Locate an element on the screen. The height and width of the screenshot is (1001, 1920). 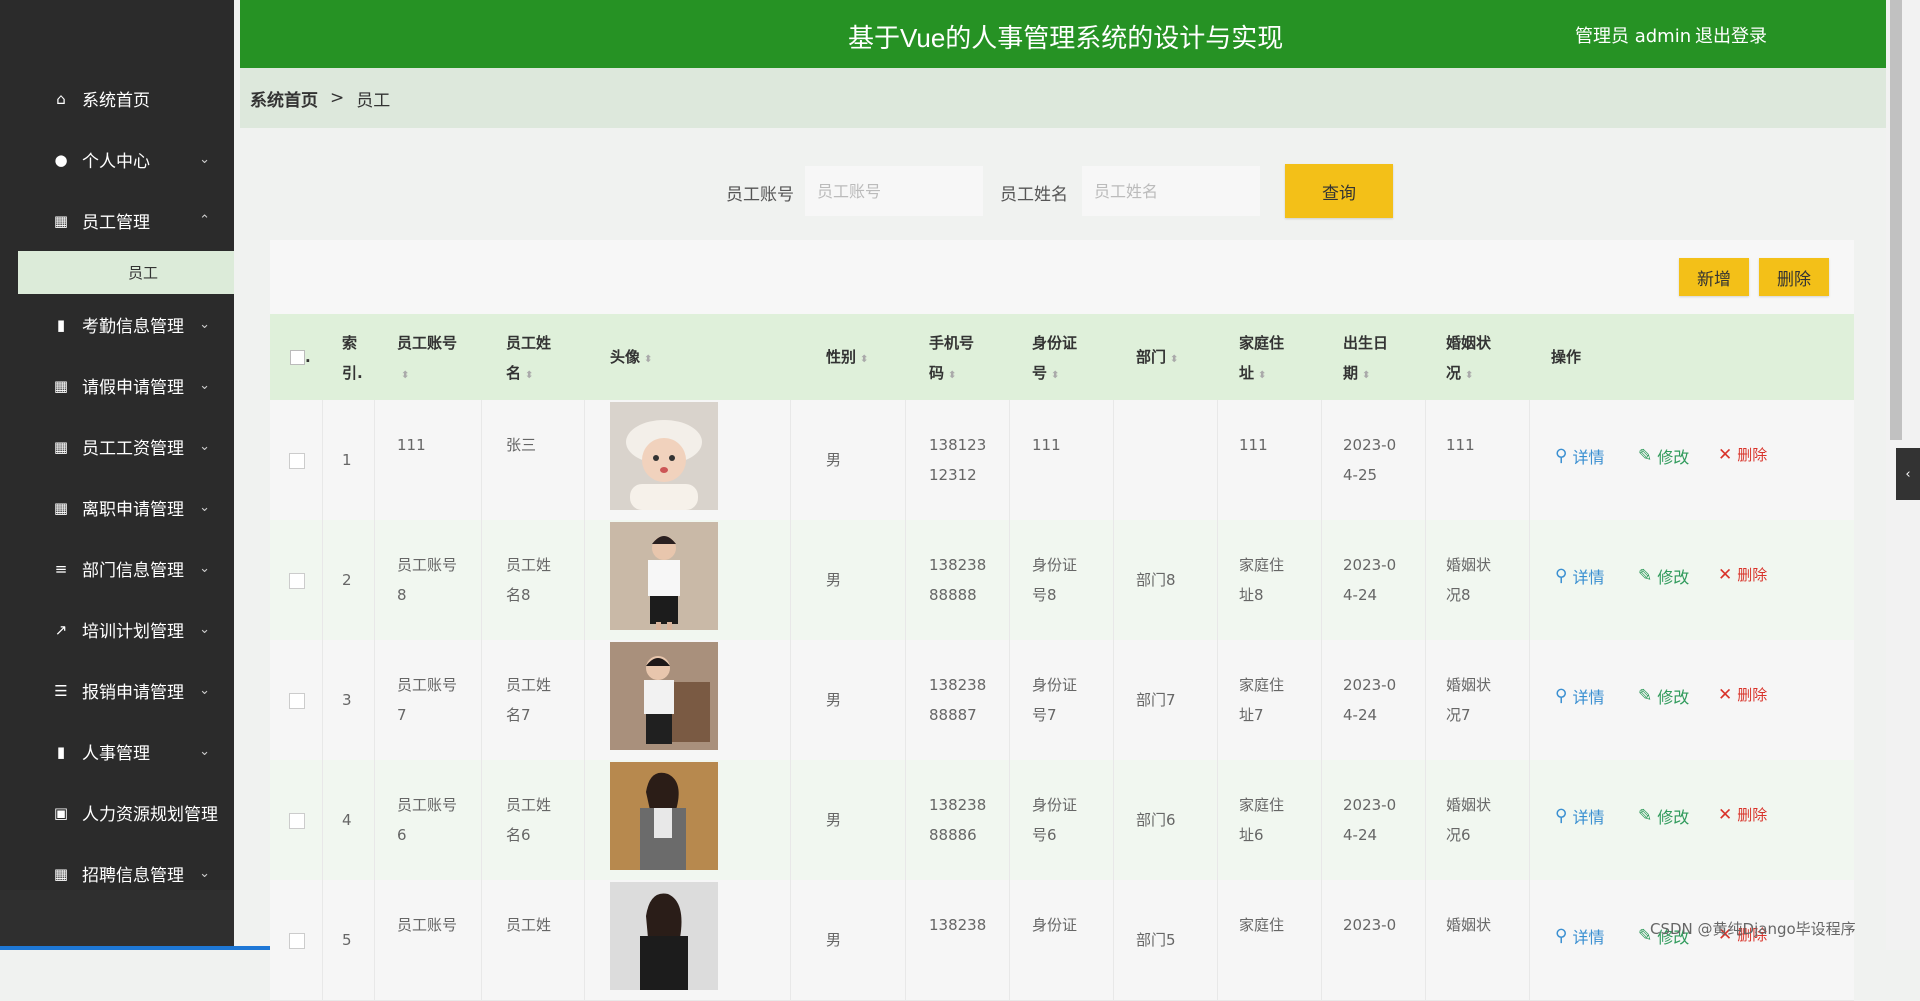
sidebar-item-8: ↗ 培训计划管理 ⌄ is located at coordinates (117, 629).